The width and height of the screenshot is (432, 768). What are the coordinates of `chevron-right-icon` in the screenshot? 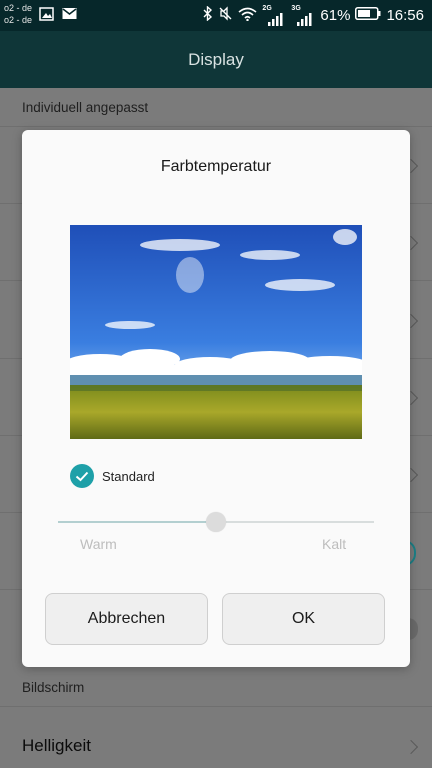 It's located at (411, 747).